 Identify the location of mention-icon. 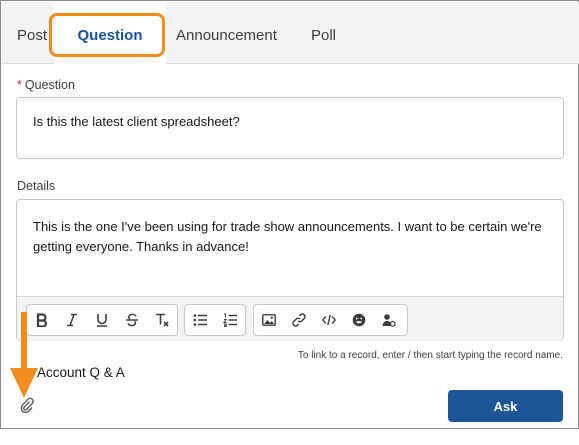
(389, 320).